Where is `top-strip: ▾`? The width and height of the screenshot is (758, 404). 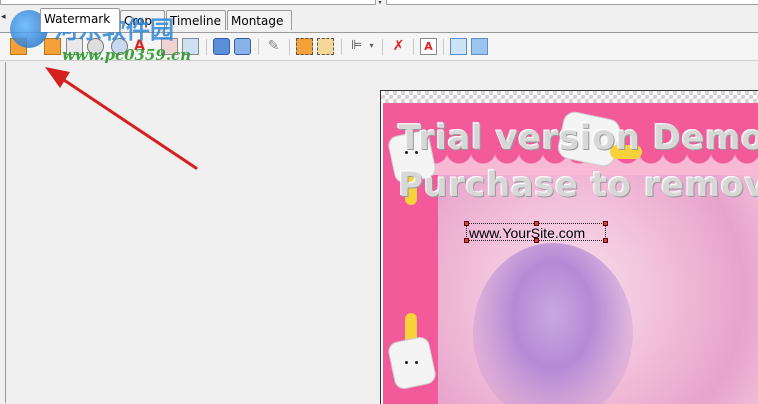 top-strip: ▾ is located at coordinates (379, 4).